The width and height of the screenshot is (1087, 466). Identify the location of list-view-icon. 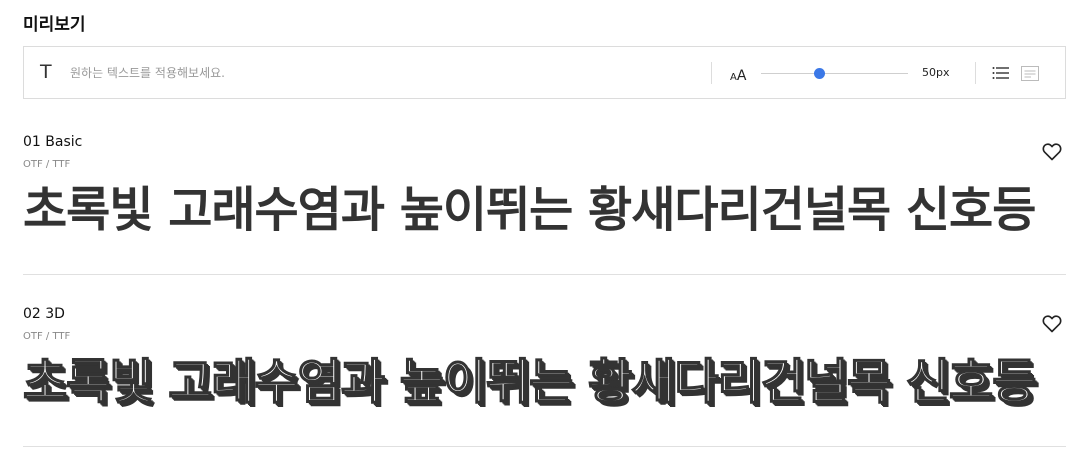
(1001, 73).